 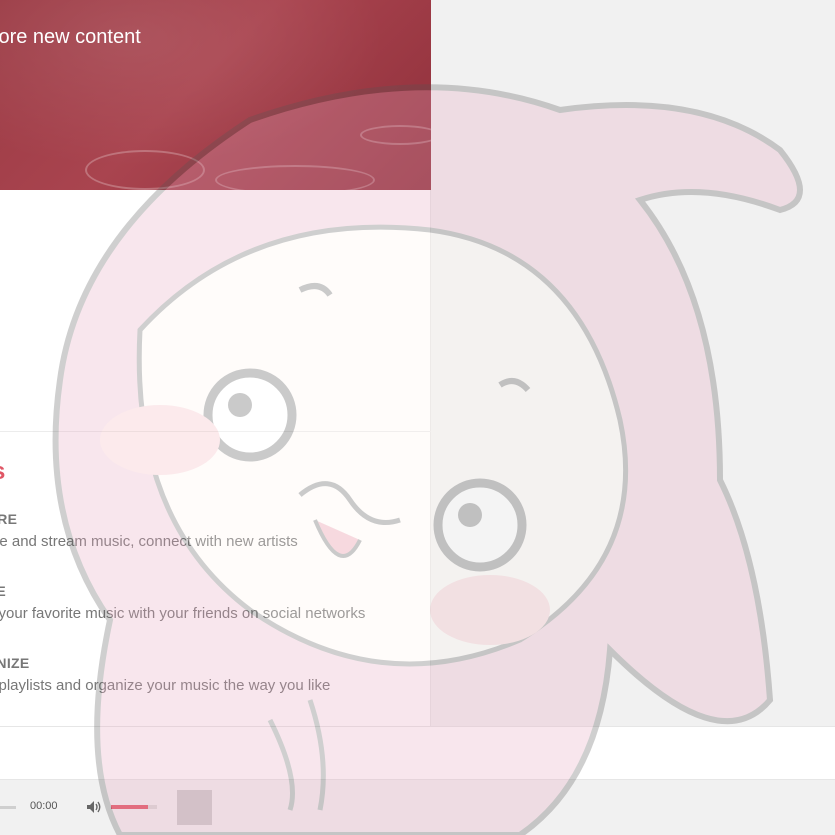 What do you see at coordinates (9, 519) in the screenshot?
I see `feature-title-explore: ORE` at bounding box center [9, 519].